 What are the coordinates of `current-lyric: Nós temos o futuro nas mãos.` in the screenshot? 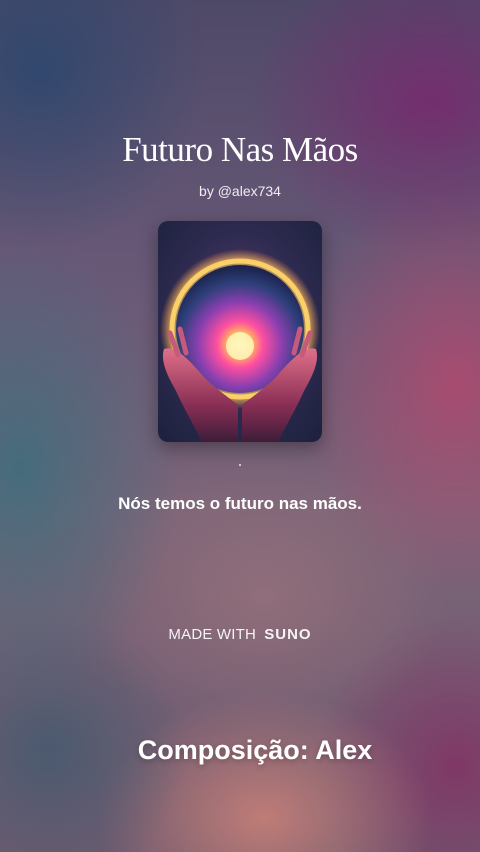 It's located at (240, 503).